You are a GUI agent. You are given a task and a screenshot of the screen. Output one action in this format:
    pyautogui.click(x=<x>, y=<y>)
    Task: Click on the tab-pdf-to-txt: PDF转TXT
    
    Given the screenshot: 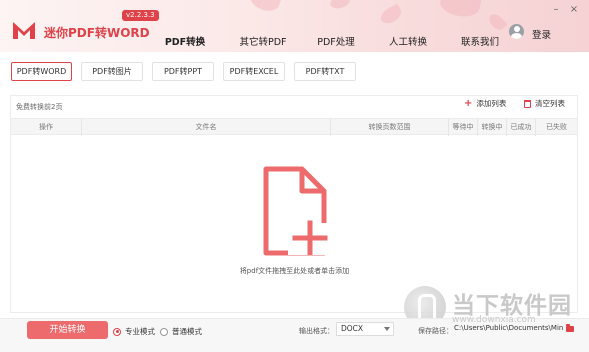 What is the action you would take?
    pyautogui.click(x=325, y=71)
    